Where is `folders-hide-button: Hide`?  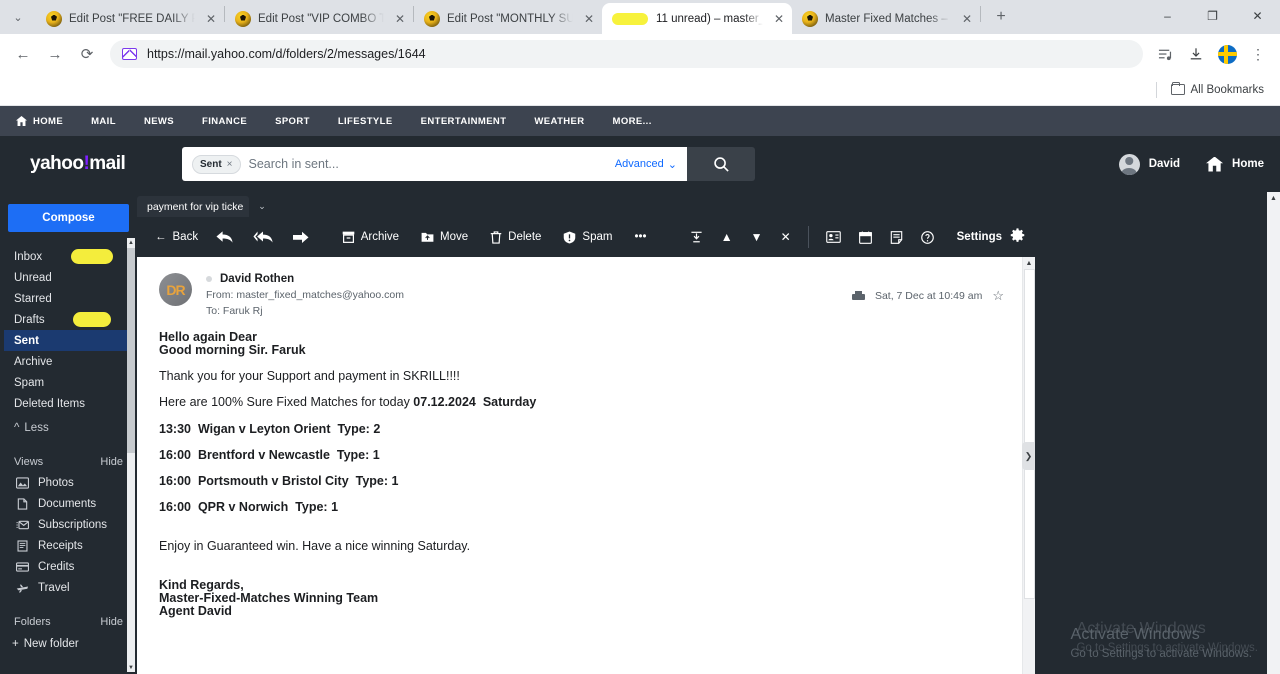 folders-hide-button: Hide is located at coordinates (111, 622).